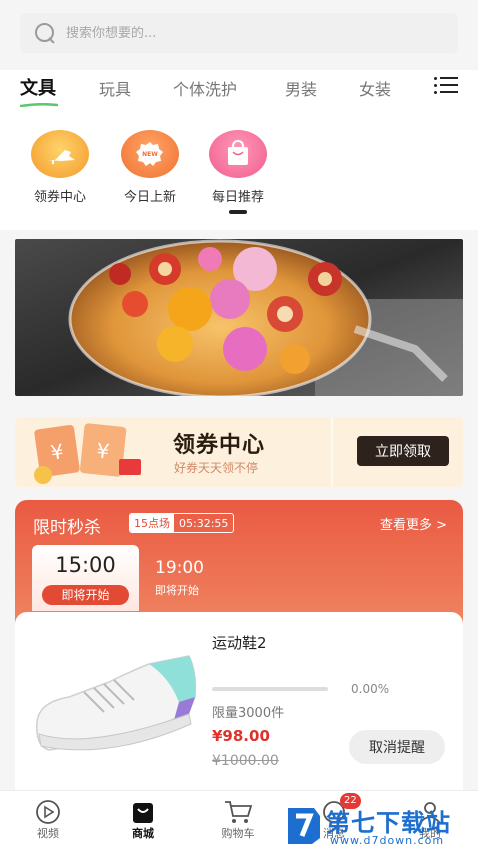 The image size is (478, 850). I want to click on slot-time: 15:00, so click(85, 565).